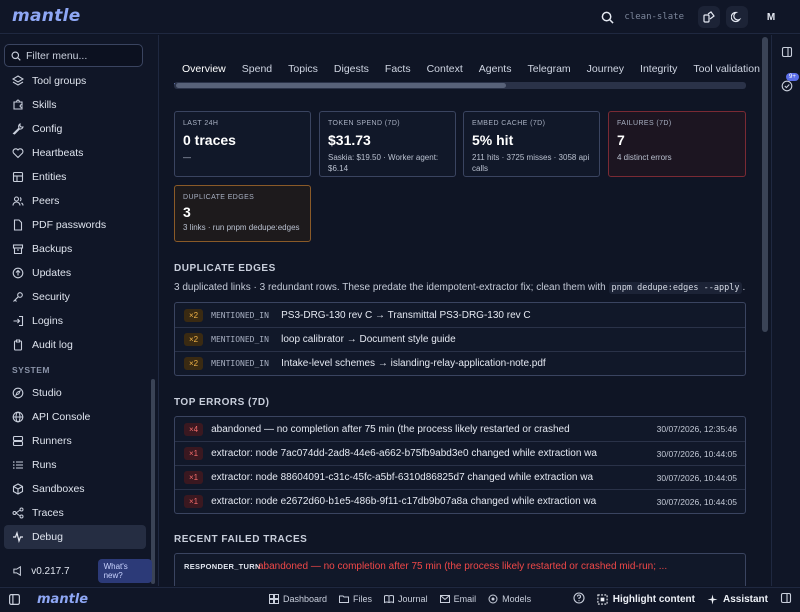 Image resolution: width=800 pixels, height=612 pixels. Describe the element at coordinates (398, 70) in the screenshot. I see `tab-facts: Facts` at that location.